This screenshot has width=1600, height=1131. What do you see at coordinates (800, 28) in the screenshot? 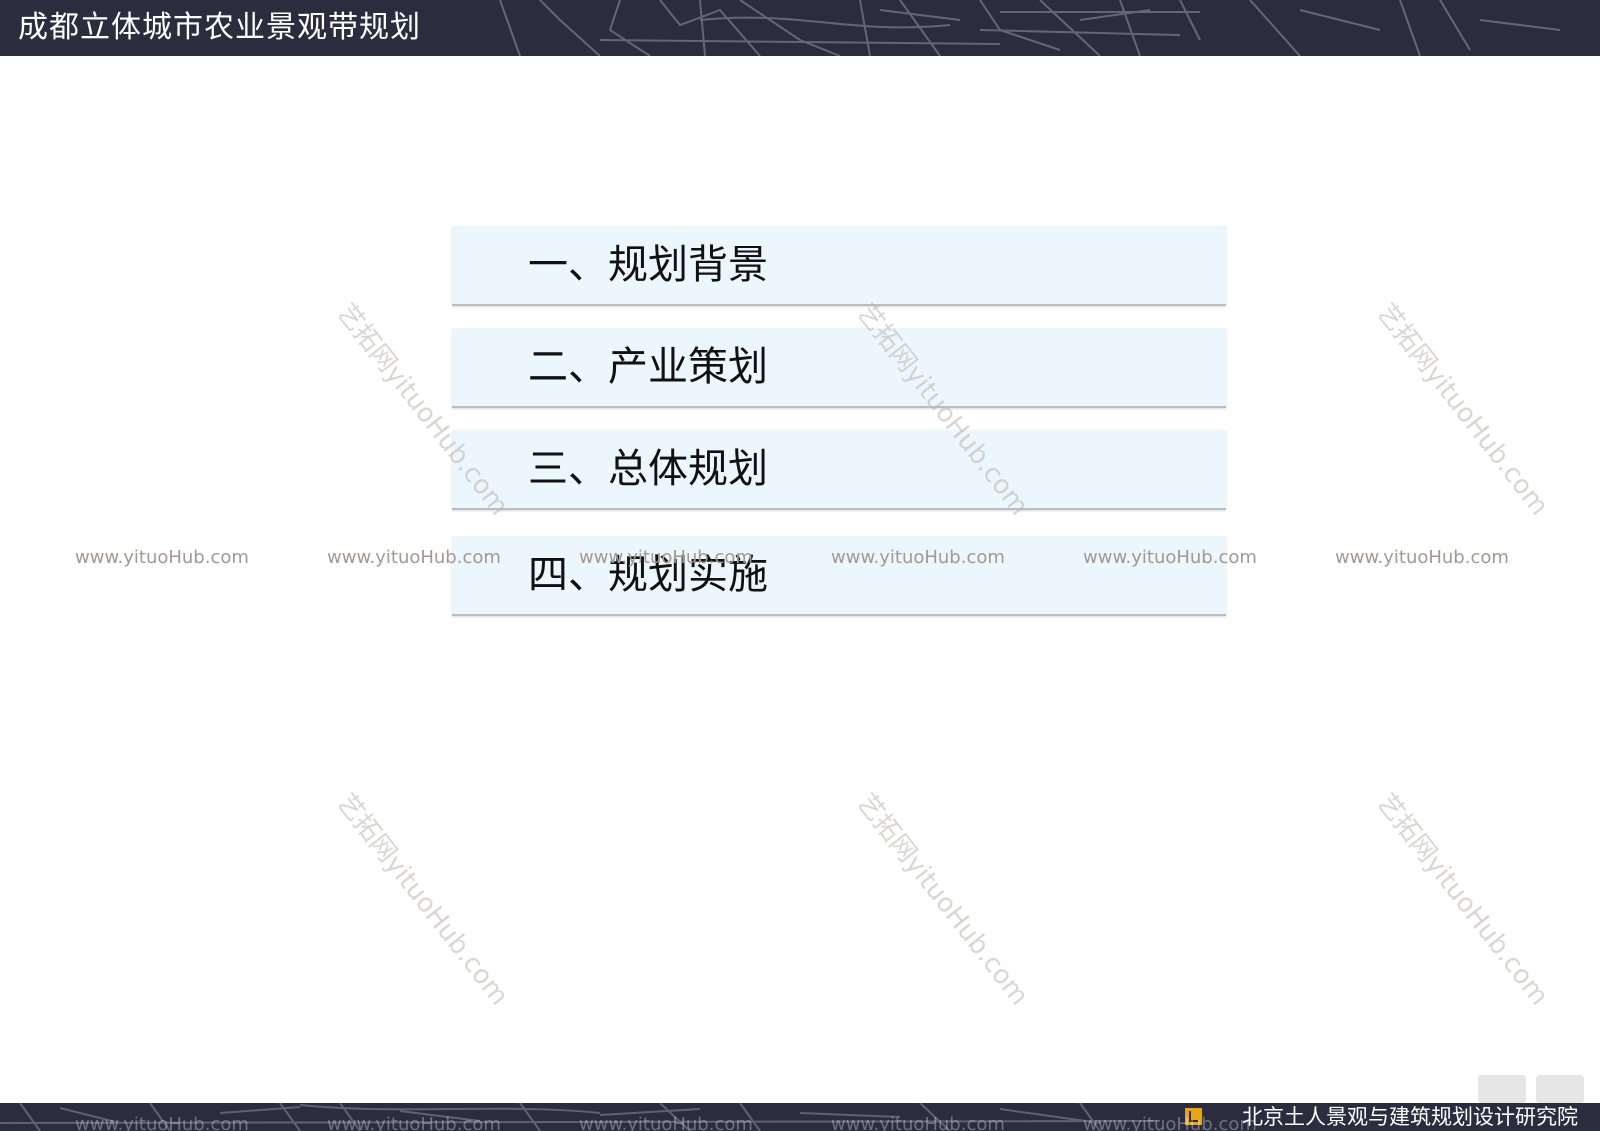
I see `header-bar: 成都立体城市农业景观带规划` at bounding box center [800, 28].